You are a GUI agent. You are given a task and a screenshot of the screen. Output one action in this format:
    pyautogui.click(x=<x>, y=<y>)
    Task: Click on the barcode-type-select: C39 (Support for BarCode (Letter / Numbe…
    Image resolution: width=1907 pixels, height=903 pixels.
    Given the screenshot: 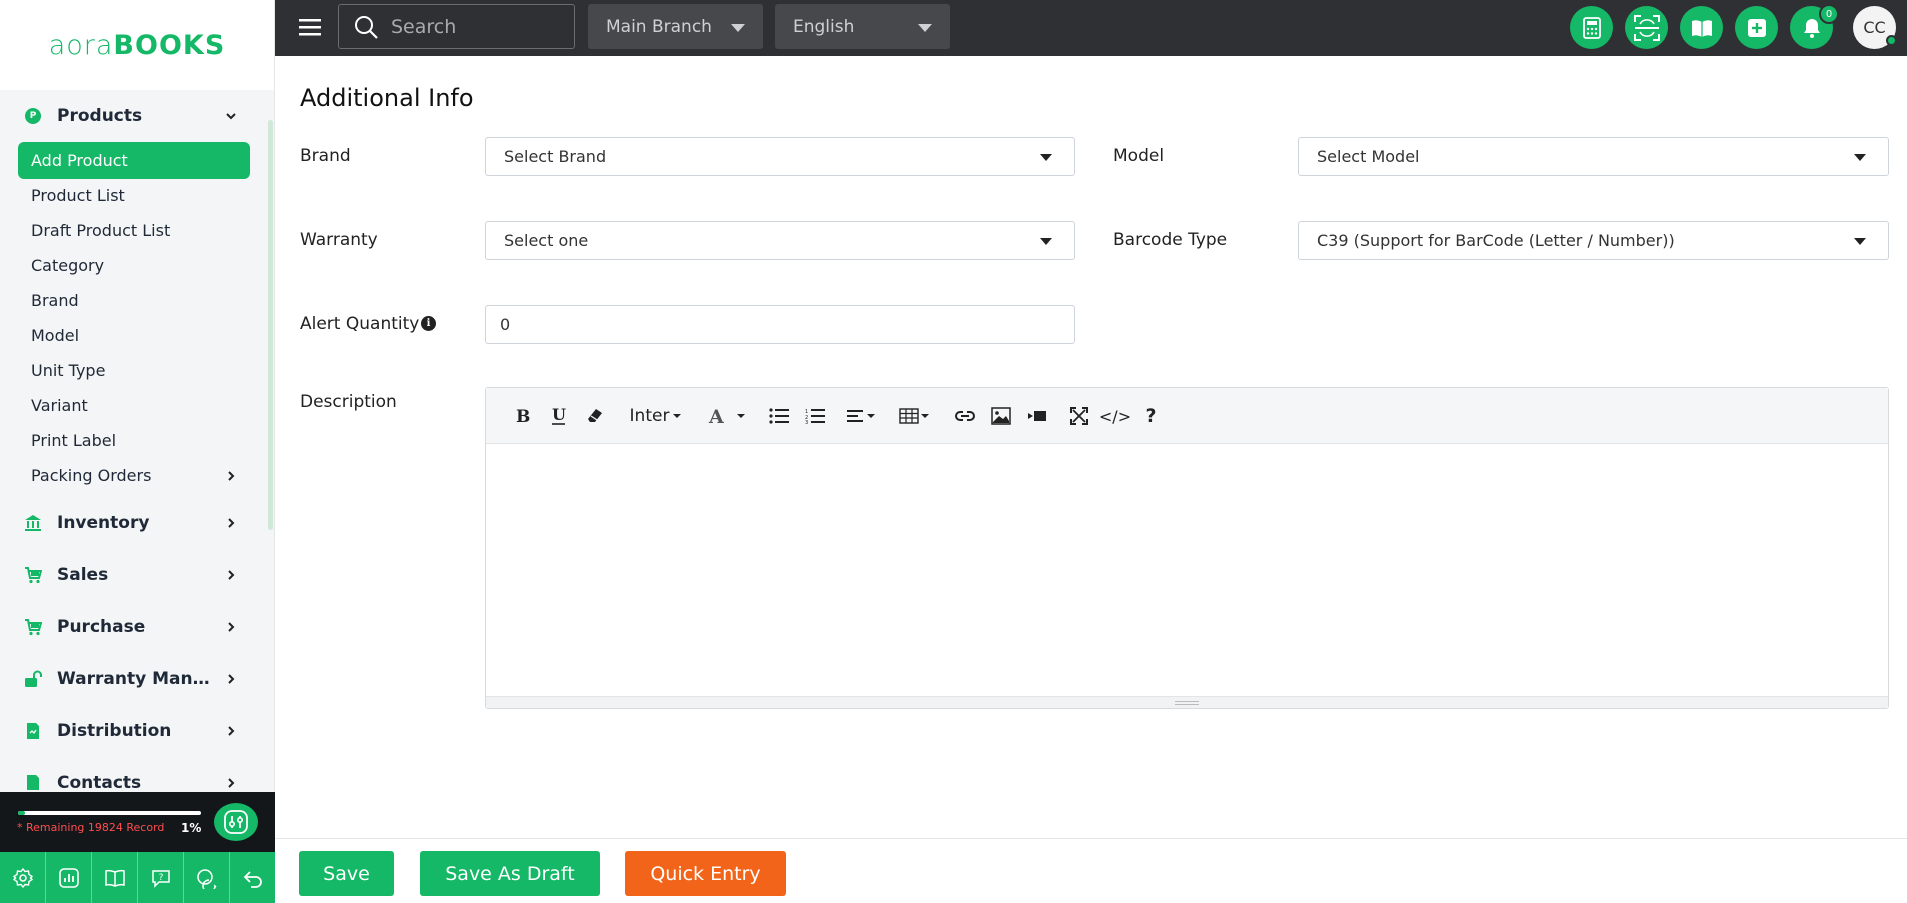 What is the action you would take?
    pyautogui.click(x=1593, y=240)
    